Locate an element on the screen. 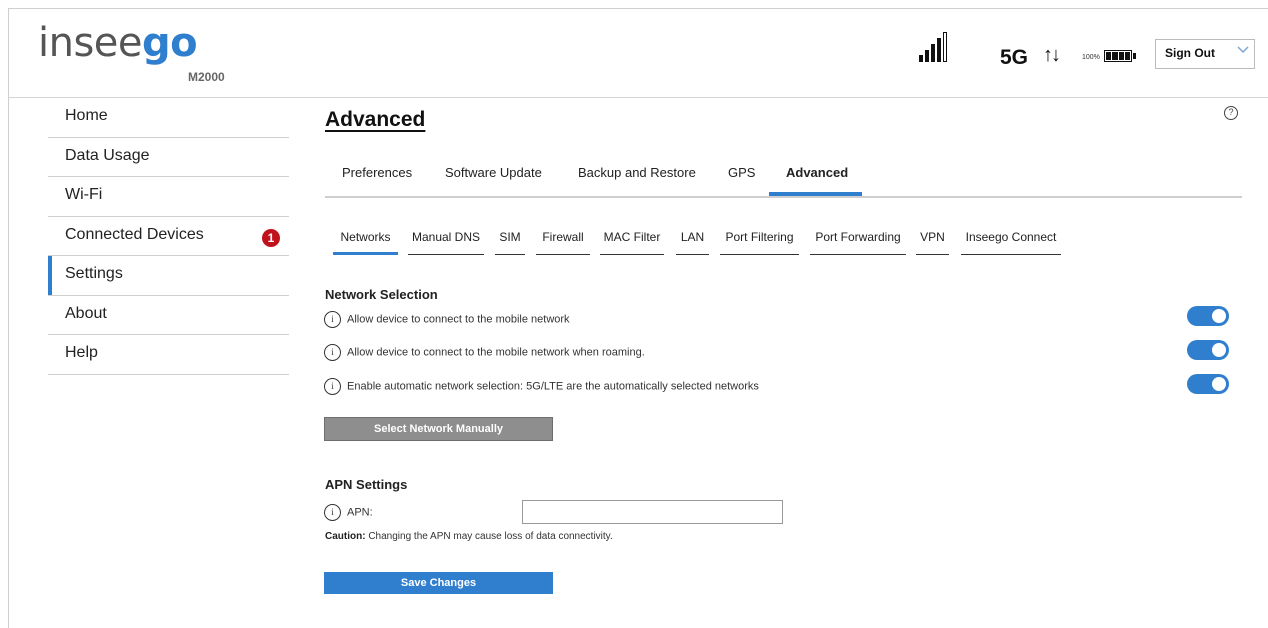 The image size is (1268, 628). apn-input is located at coordinates (652, 512).